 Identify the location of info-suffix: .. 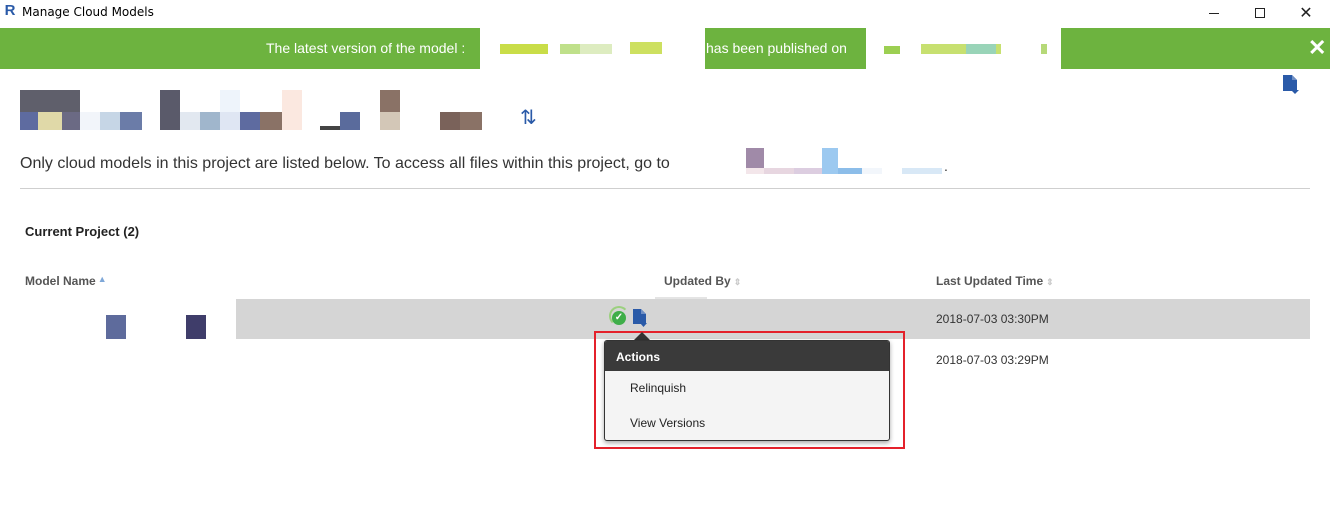
(946, 166).